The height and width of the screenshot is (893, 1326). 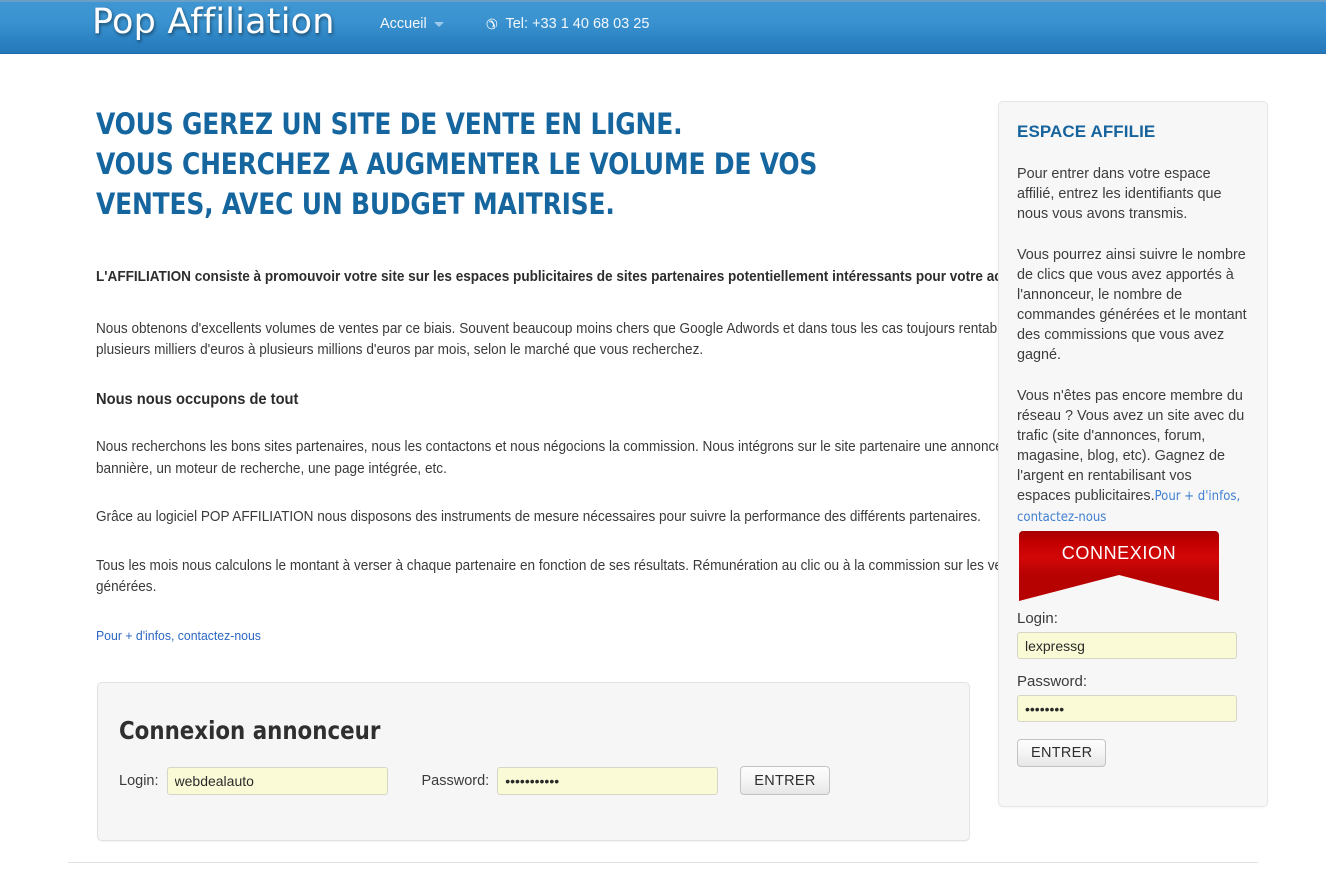 What do you see at coordinates (1119, 552) in the screenshot?
I see `connexion-ribbon-label: CONNEXION` at bounding box center [1119, 552].